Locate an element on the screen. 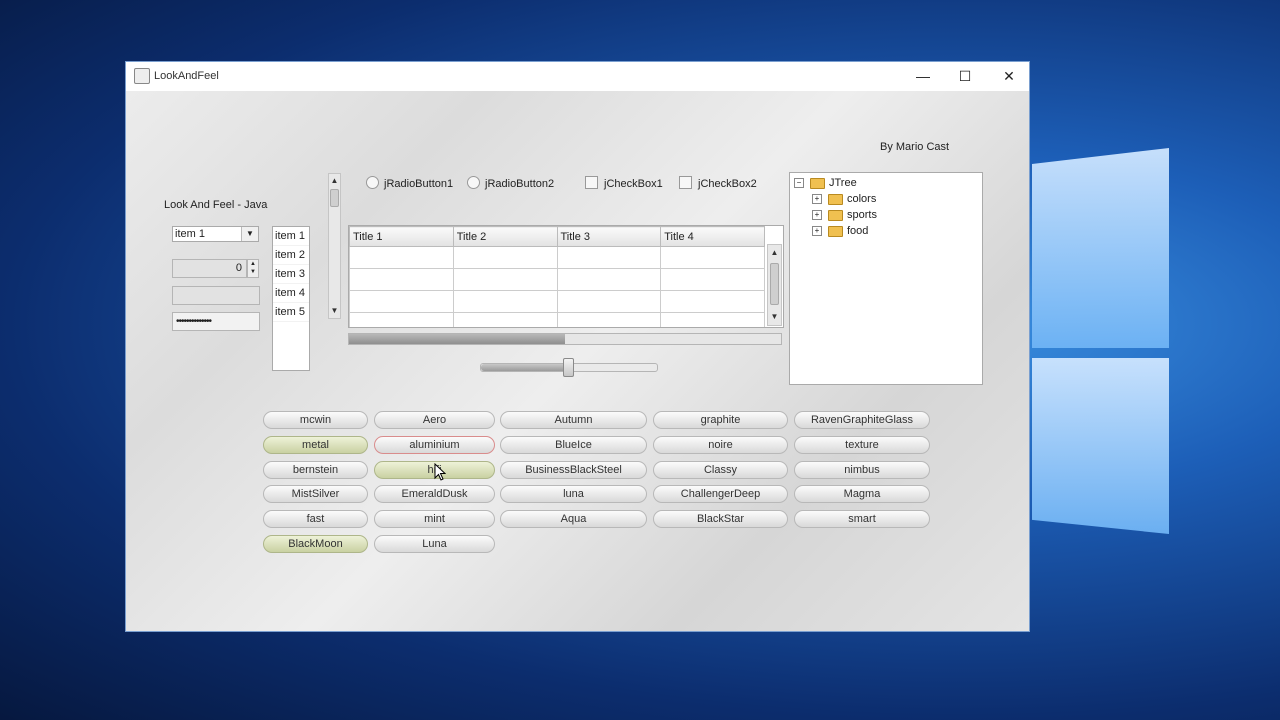  spinner-arrows: ▲ ▼ is located at coordinates (253, 268).